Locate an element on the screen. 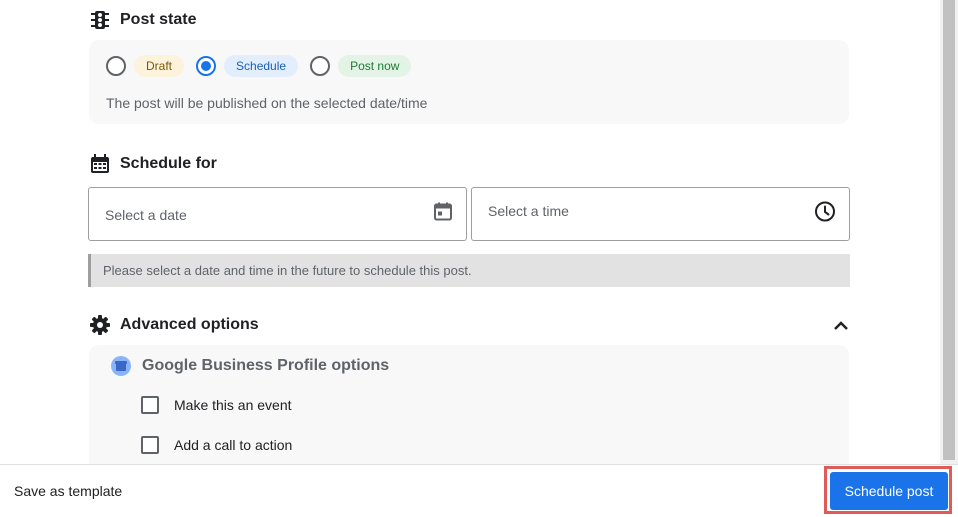 The image size is (958, 517). radio-option-post-now: Post now is located at coordinates (361, 66).